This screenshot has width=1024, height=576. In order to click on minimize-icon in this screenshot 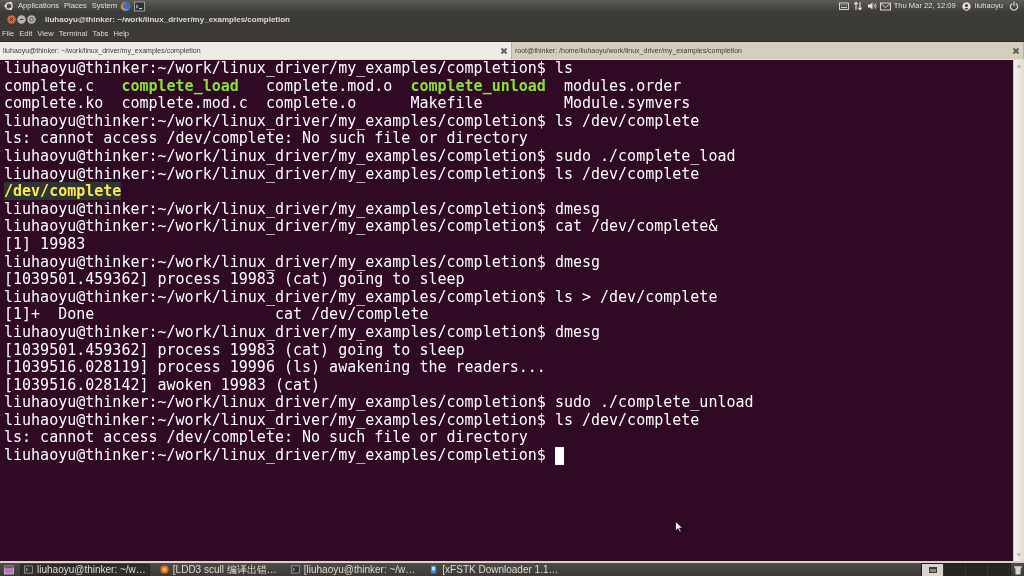, I will do `click(21, 19)`.